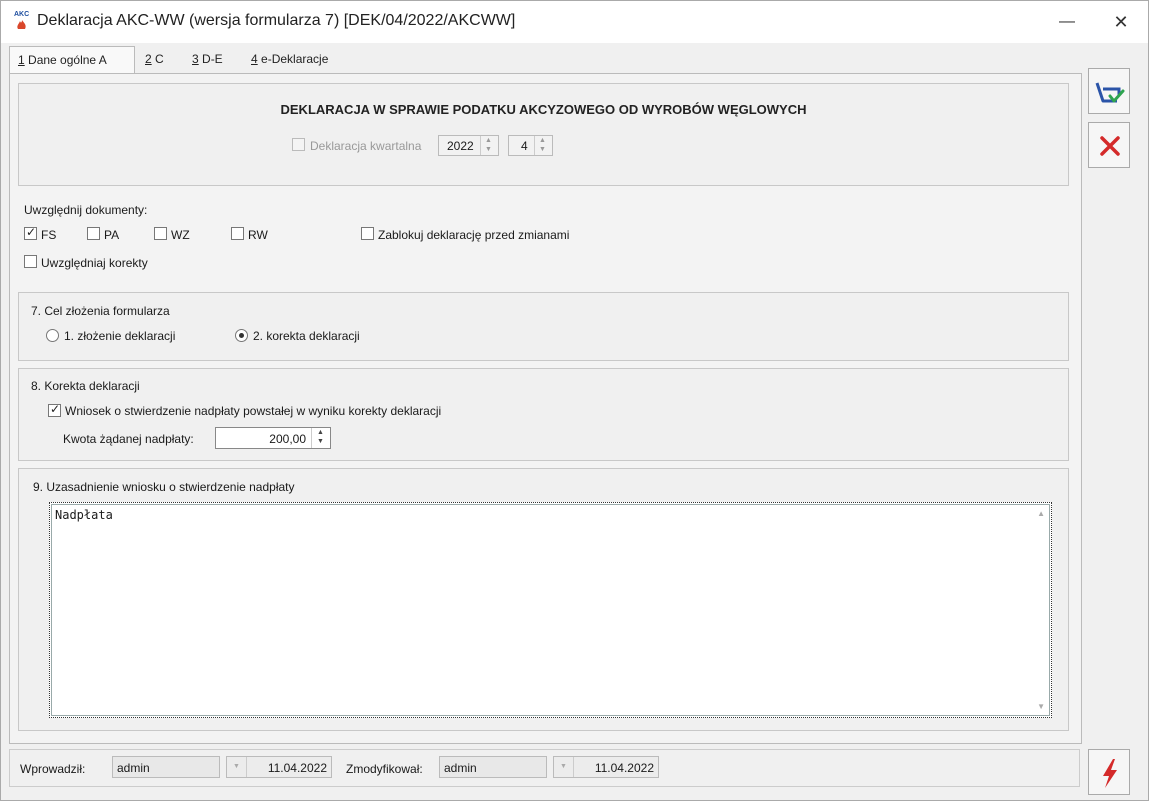  What do you see at coordinates (258, 235) in the screenshot?
I see `rw-label: RW` at bounding box center [258, 235].